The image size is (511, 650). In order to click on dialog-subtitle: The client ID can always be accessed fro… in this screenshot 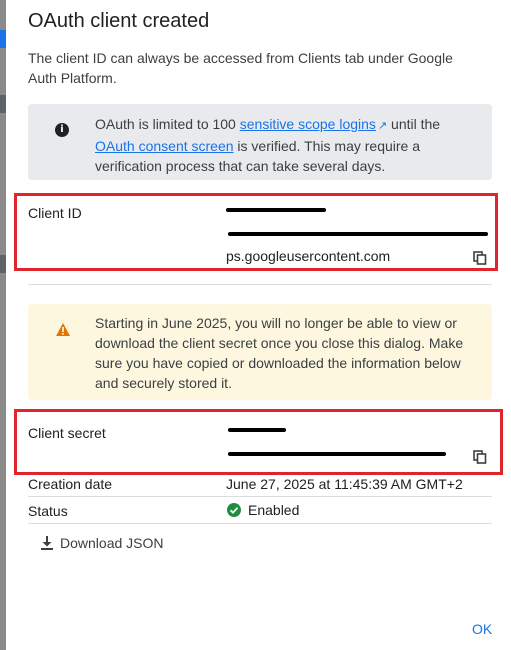, I will do `click(240, 68)`.